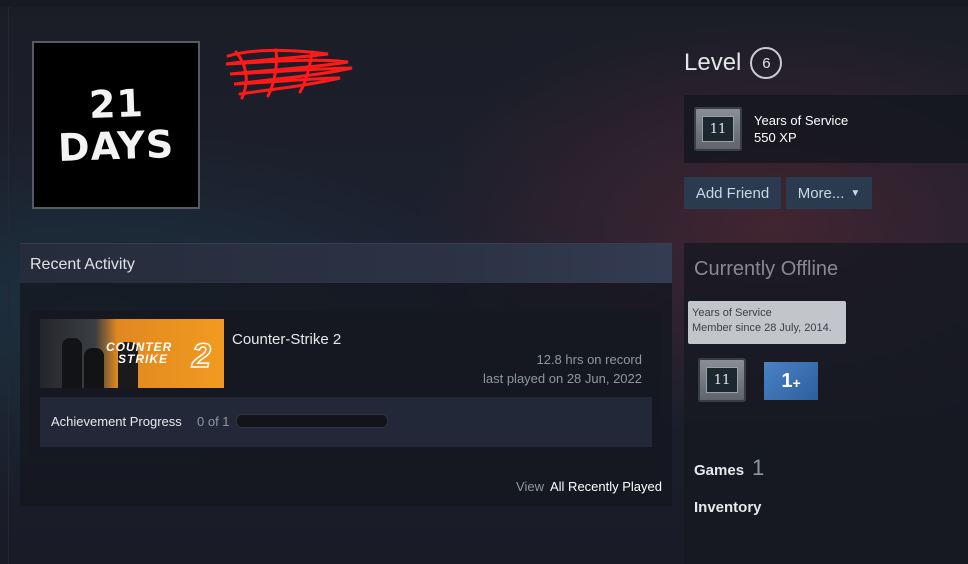 This screenshot has height=564, width=968. Describe the element at coordinates (728, 507) in the screenshot. I see `inventory-link: Inventory` at that location.